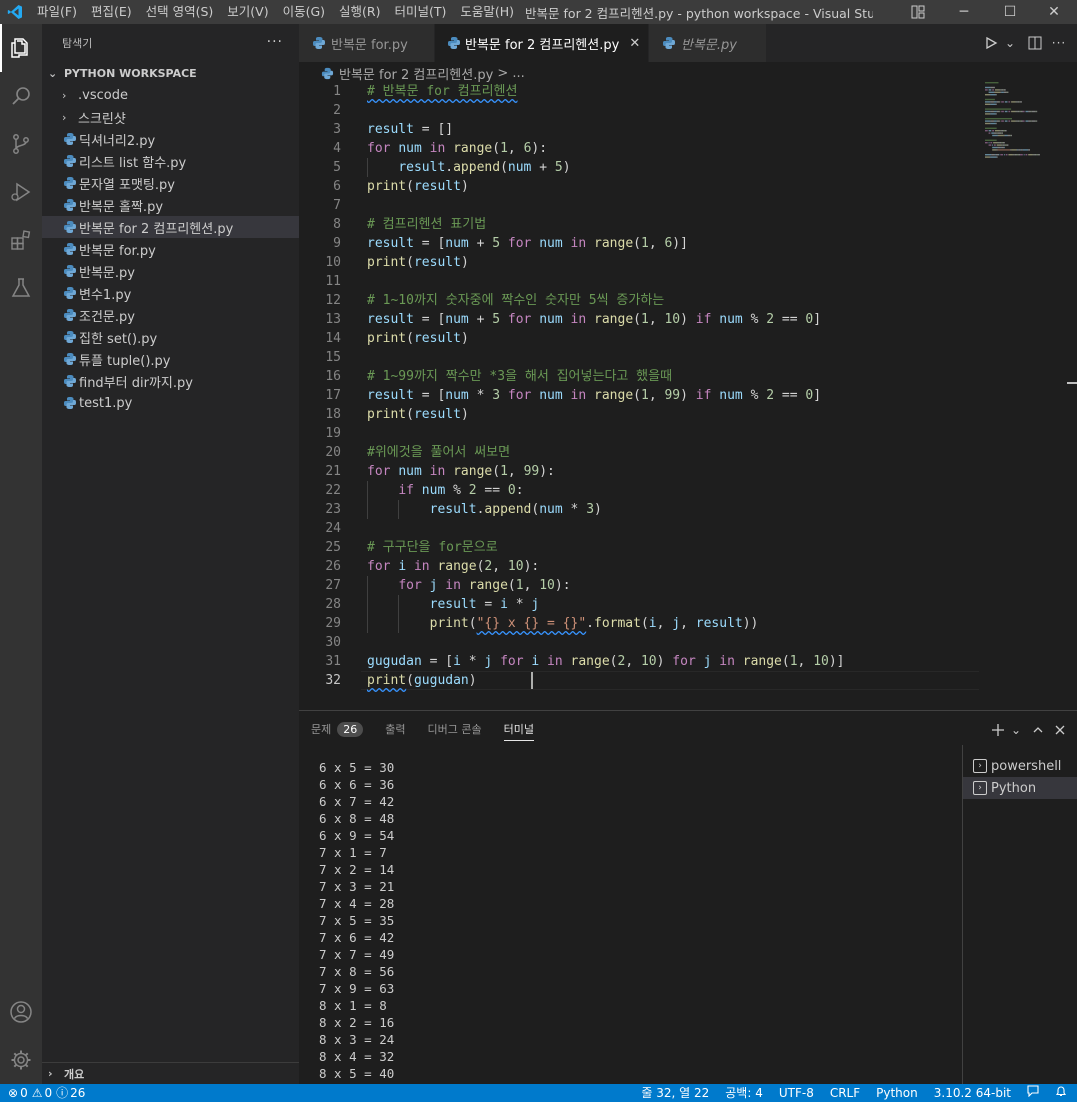 This screenshot has width=1077, height=1102. What do you see at coordinates (639, 224) in the screenshot?
I see `code-line: 8 # 컴프리헨션 표기법` at bounding box center [639, 224].